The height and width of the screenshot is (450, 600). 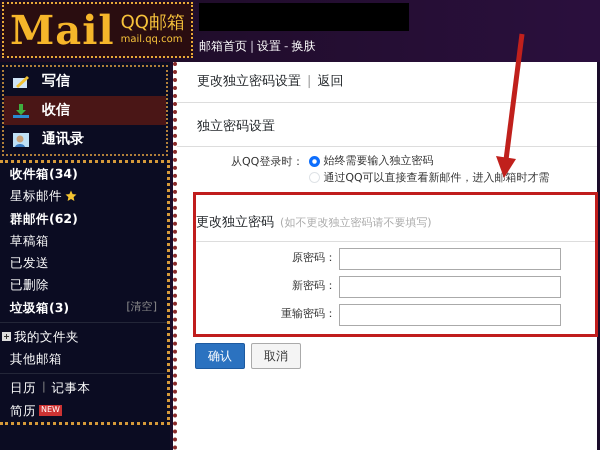 I want to click on radio-button, so click(x=314, y=161).